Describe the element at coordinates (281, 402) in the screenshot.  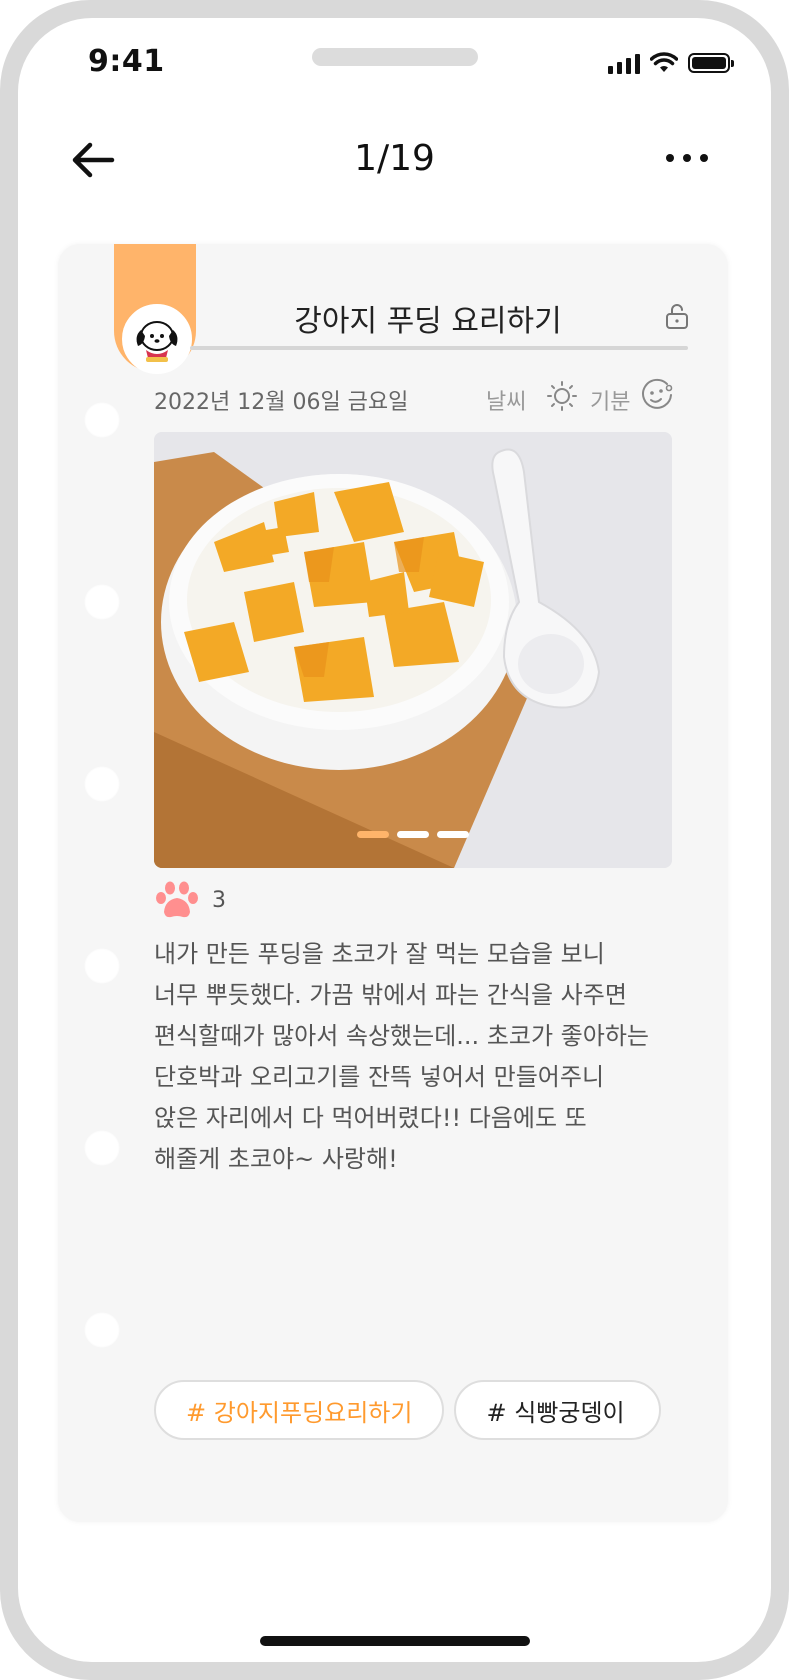
I see `diary-date: 2022년 12월 06일 금요일` at that location.